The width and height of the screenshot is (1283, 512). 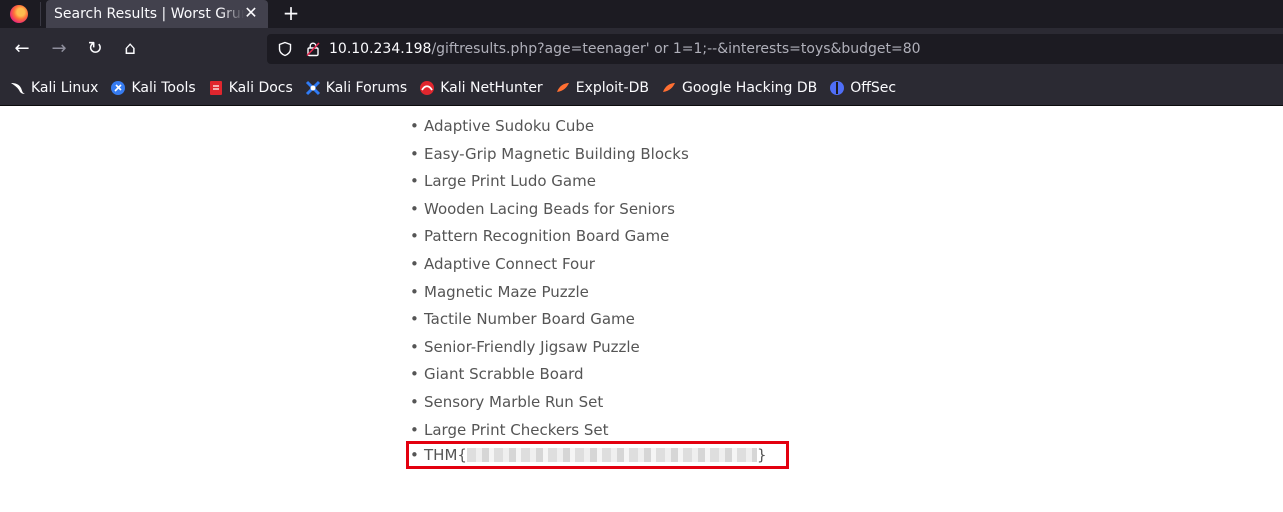 What do you see at coordinates (562, 87) in the screenshot?
I see `exploit-db-icon` at bounding box center [562, 87].